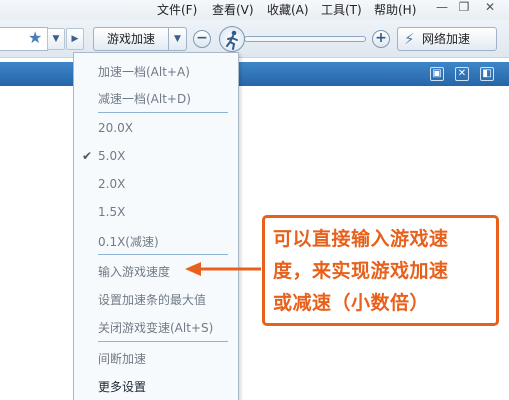  Describe the element at coordinates (288, 9) in the screenshot. I see `menu-favorites: 收藏(A)` at that location.